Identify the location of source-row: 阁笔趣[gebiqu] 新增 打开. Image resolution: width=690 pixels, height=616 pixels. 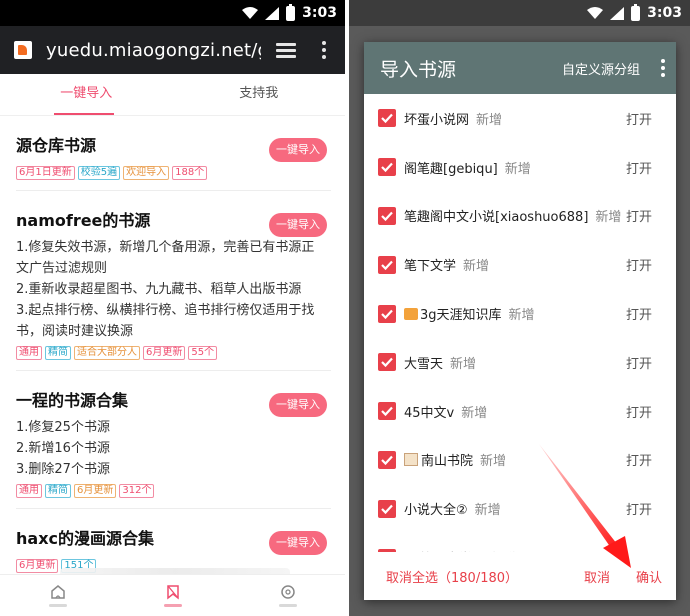
(520, 167).